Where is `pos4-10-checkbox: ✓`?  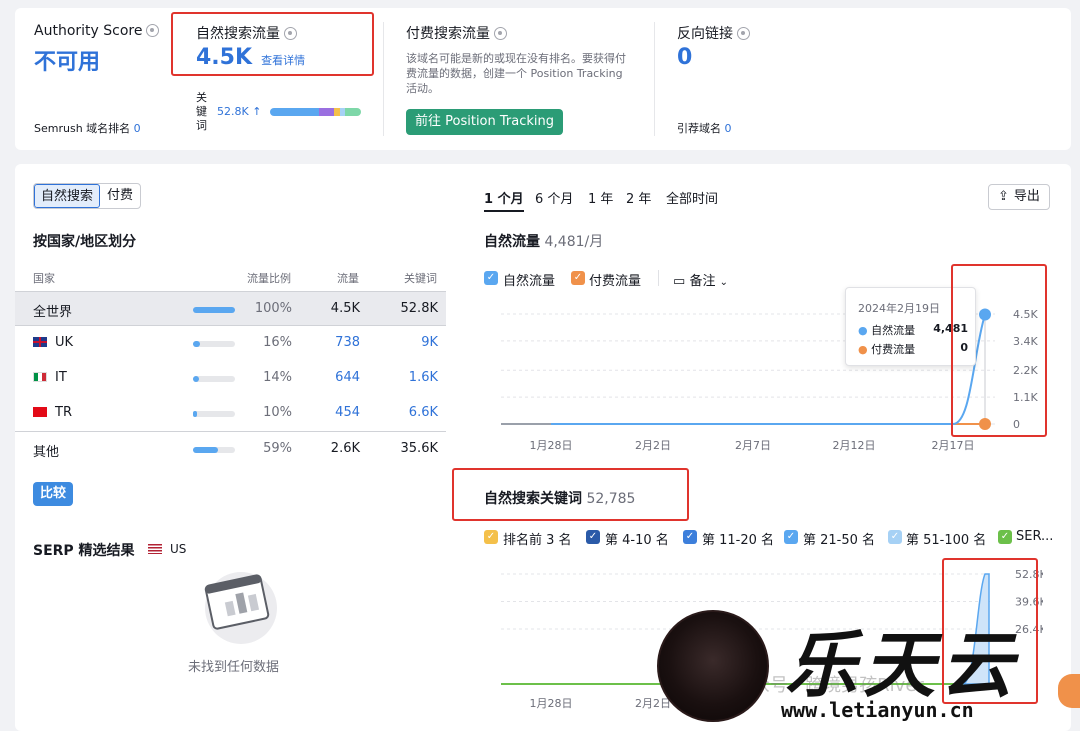
pos4-10-checkbox: ✓ is located at coordinates (593, 537).